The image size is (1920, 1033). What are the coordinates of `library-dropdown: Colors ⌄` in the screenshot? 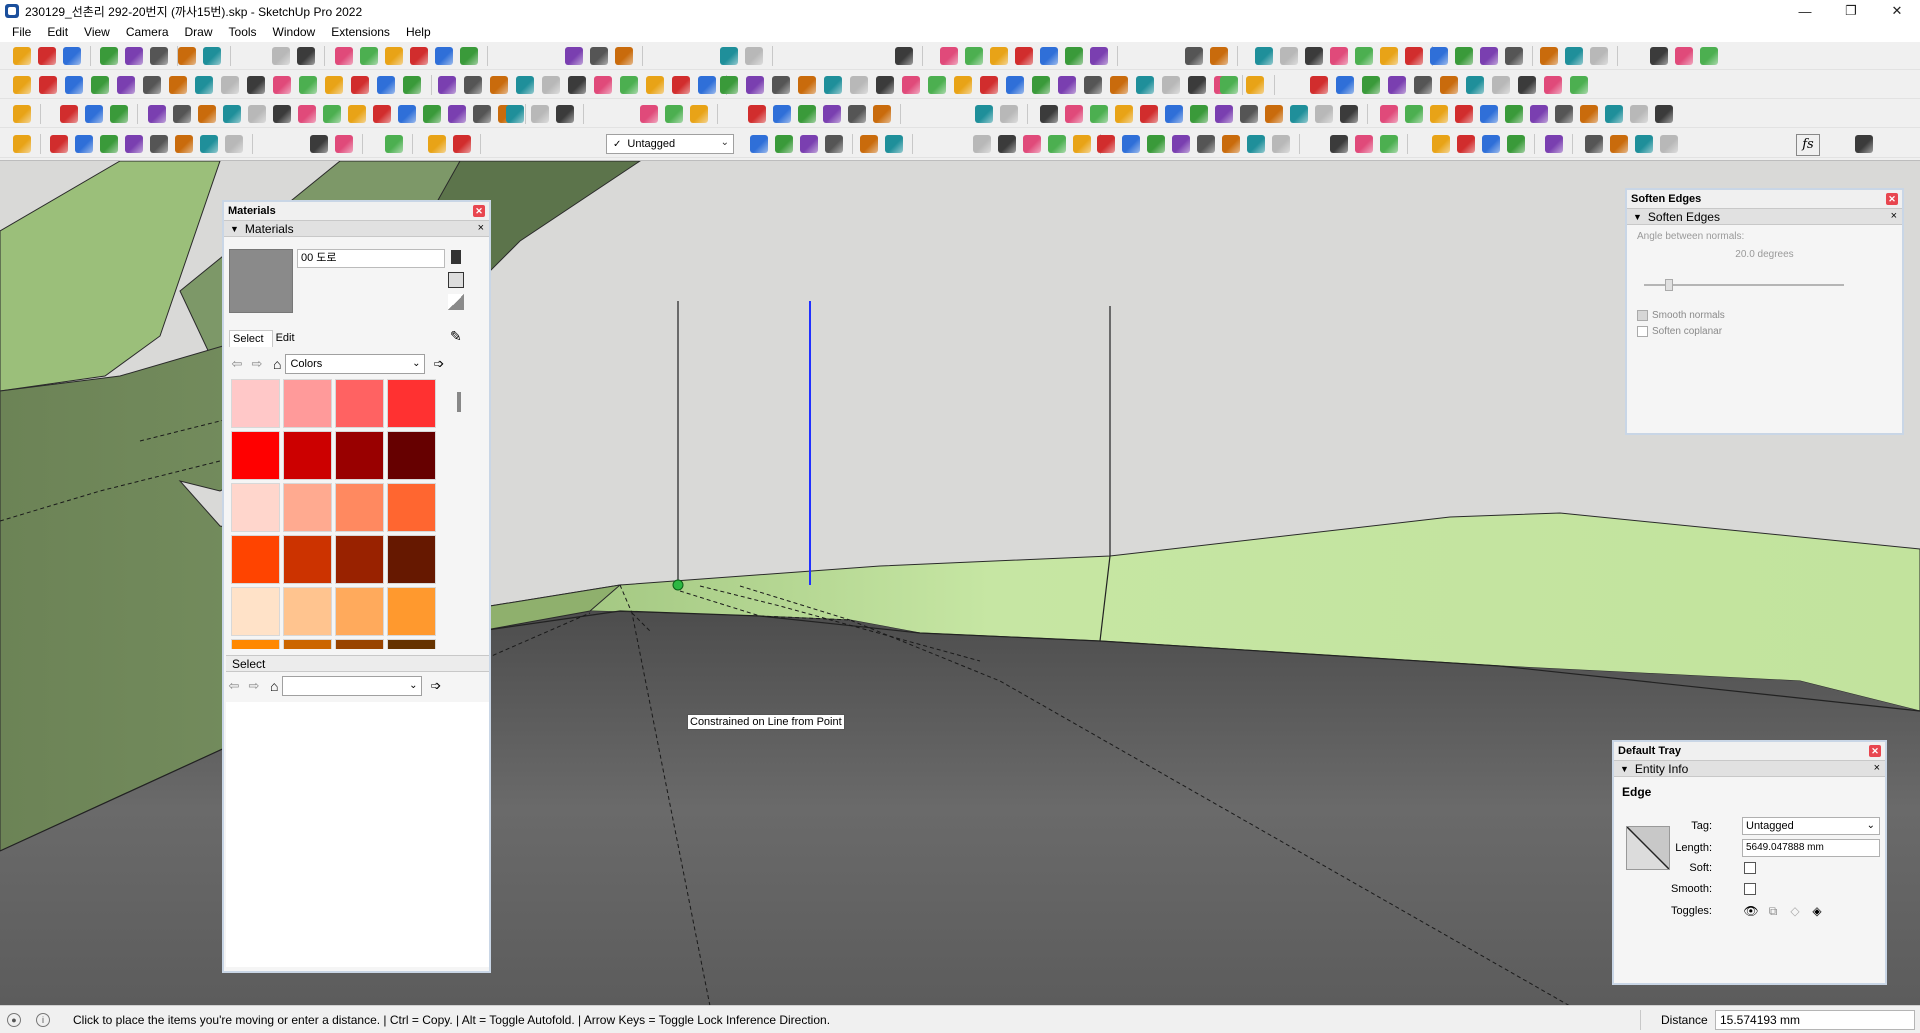 It's located at (355, 364).